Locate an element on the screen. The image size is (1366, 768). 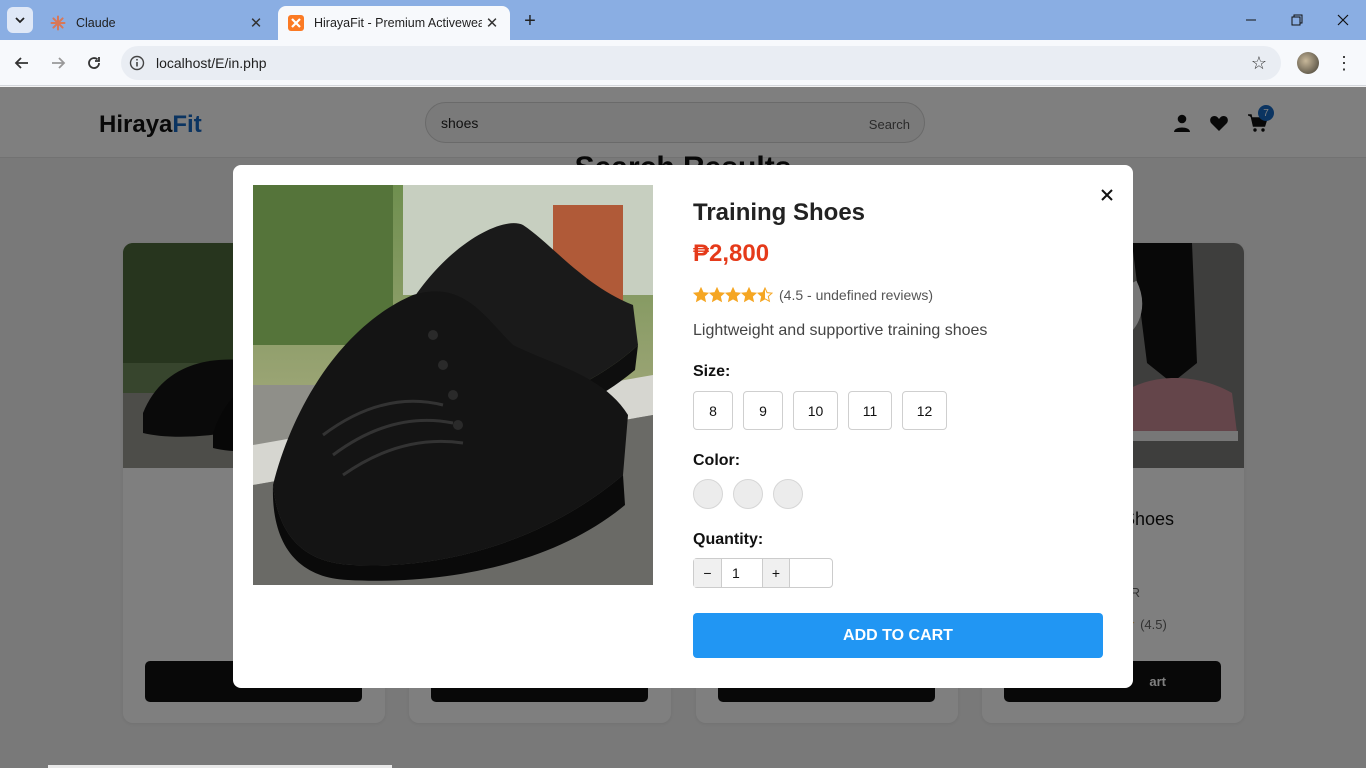
tab-search-button is located at coordinates (20, 20).